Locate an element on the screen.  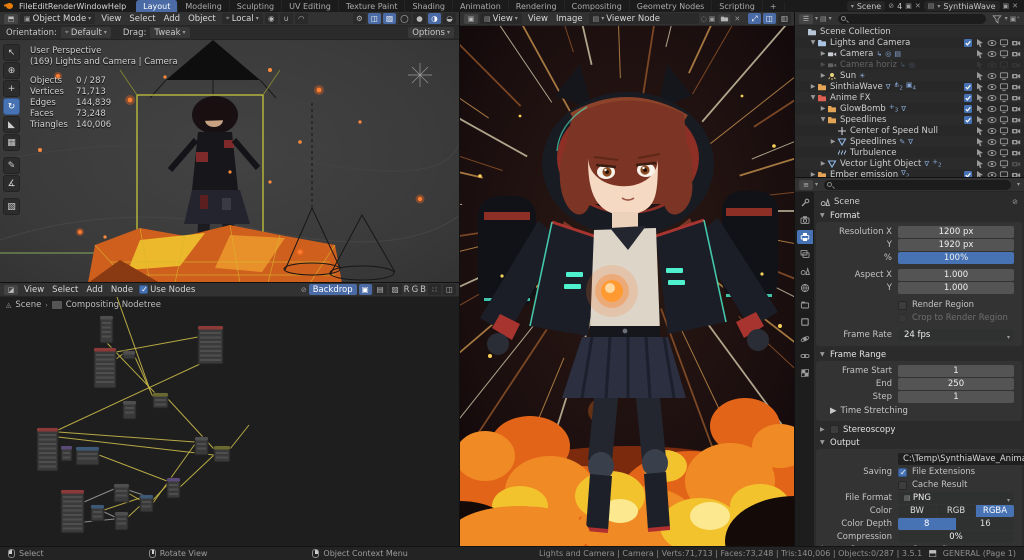
scene-users-badge: 4 is located at coordinates (899, 6).